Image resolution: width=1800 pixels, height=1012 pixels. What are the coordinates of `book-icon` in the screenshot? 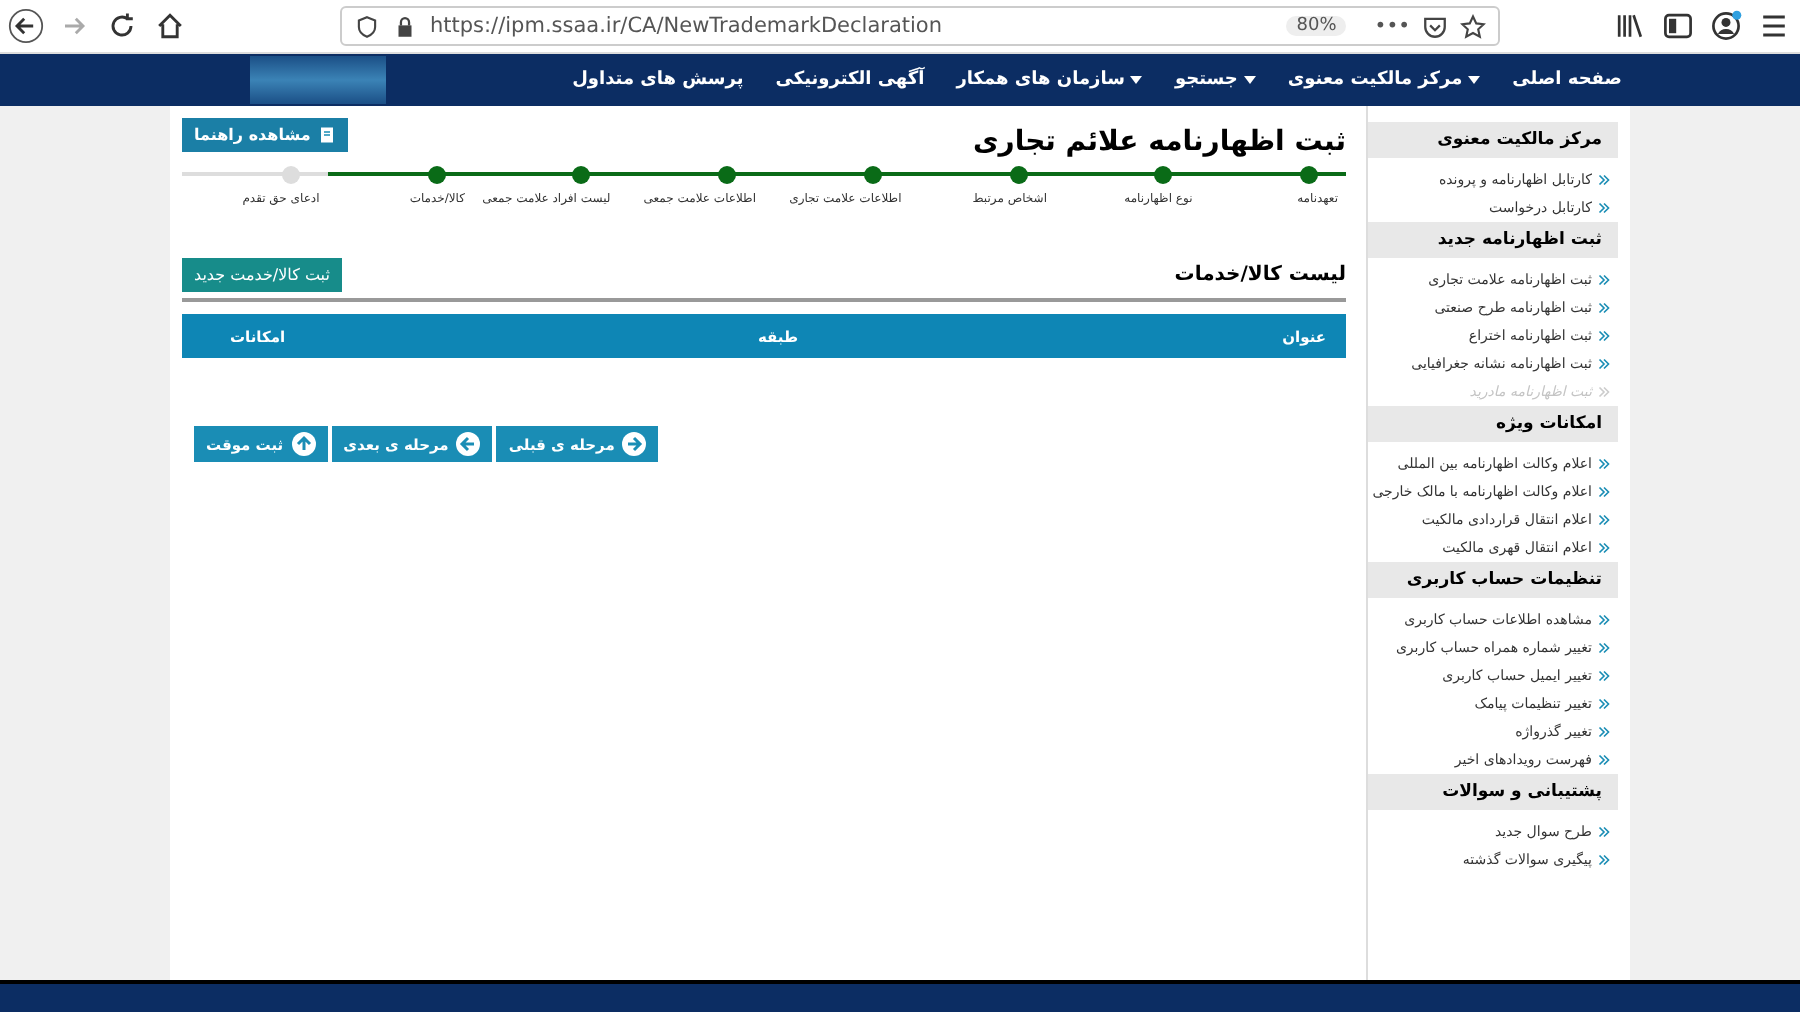 It's located at (327, 135).